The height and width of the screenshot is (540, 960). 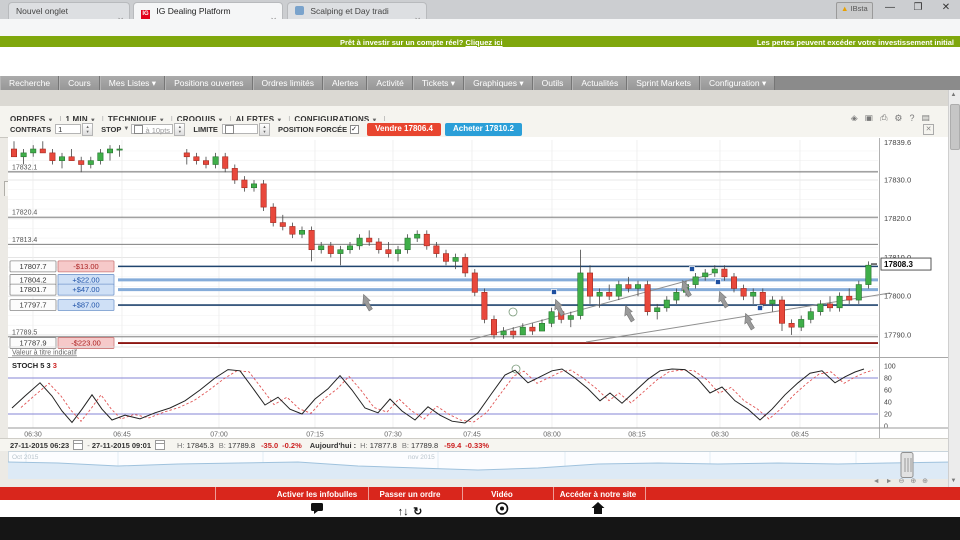 What do you see at coordinates (24, 167) in the screenshot?
I see `svg-text: 17832.1` at bounding box center [24, 167].